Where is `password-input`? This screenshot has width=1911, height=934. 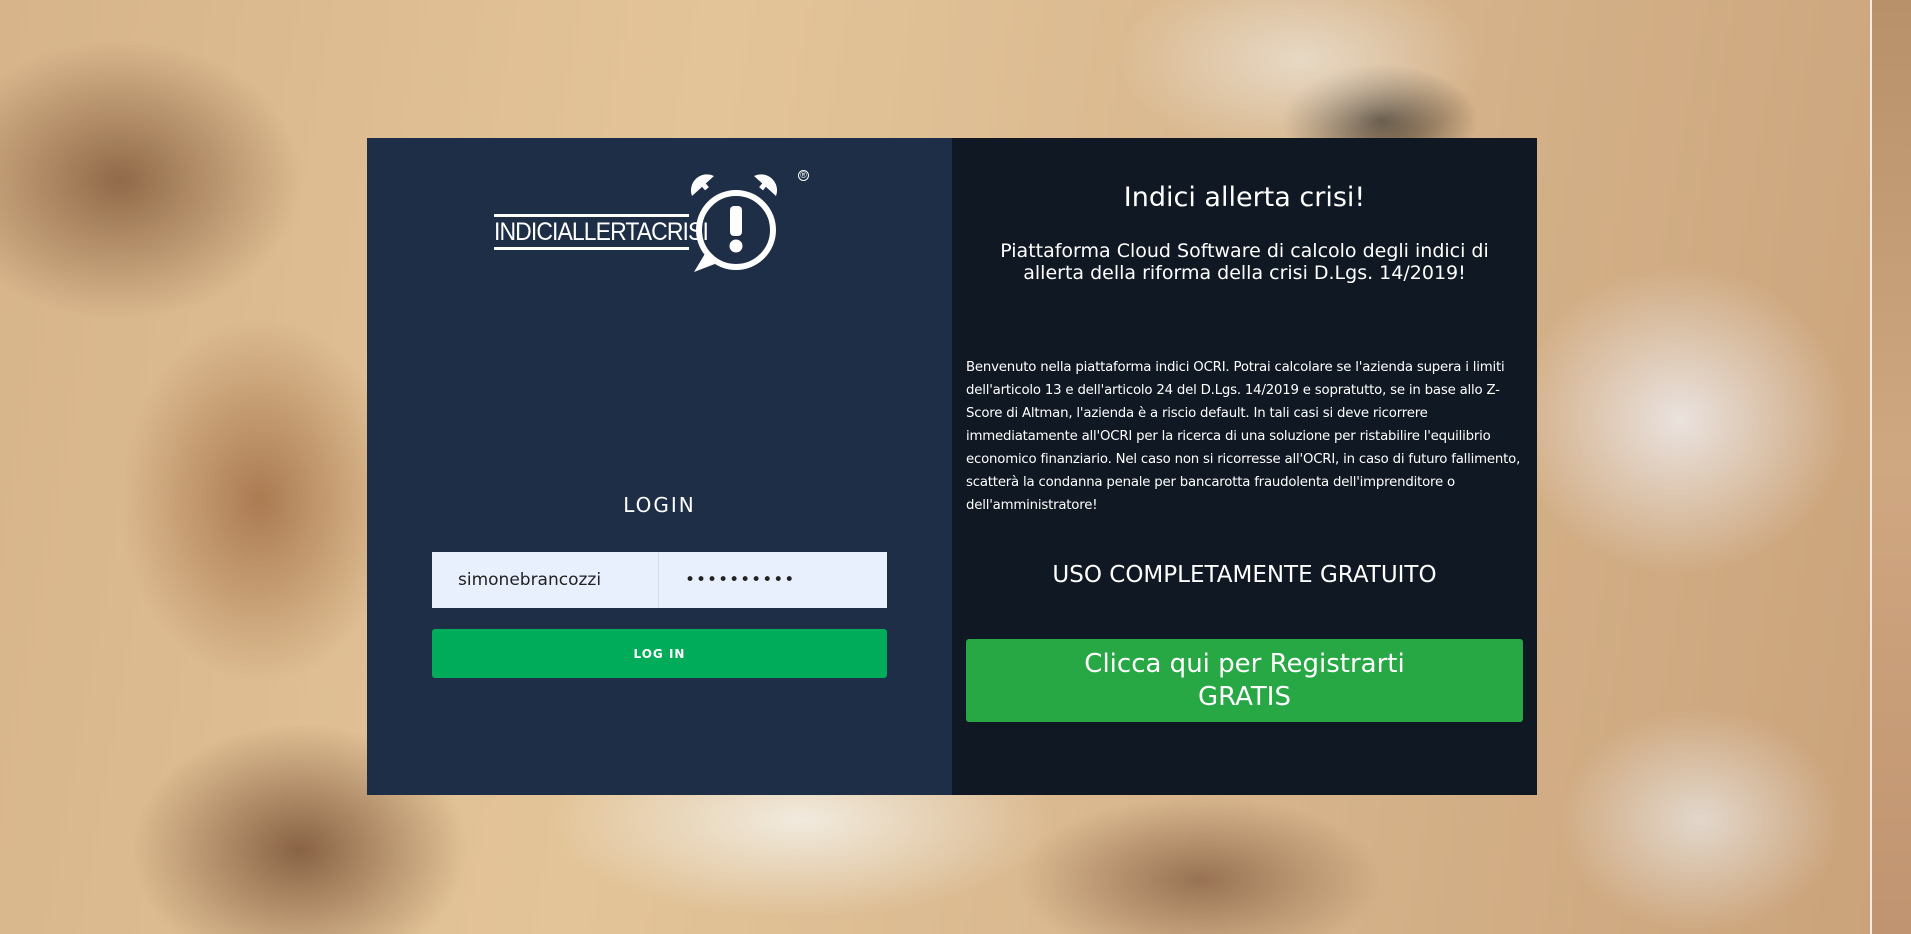
password-input is located at coordinates (773, 580).